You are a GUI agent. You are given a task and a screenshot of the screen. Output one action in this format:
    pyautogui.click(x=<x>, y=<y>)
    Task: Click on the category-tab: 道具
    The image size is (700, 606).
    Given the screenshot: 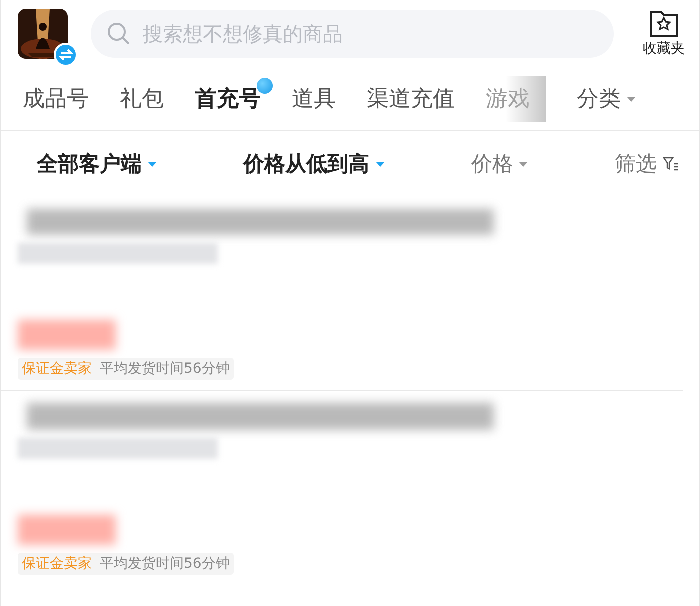 What is the action you would take?
    pyautogui.click(x=314, y=99)
    